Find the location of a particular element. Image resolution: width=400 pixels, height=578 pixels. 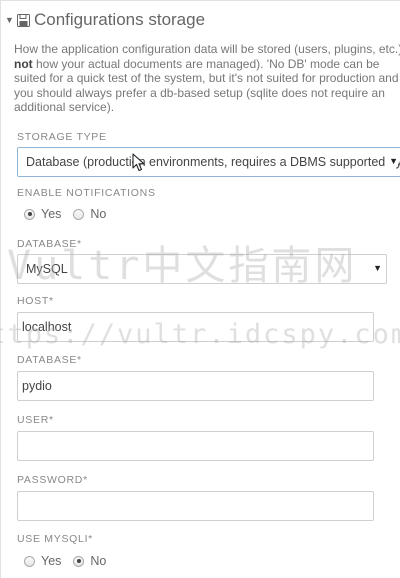

database-type-select: MySQL ▼ is located at coordinates (202, 269).